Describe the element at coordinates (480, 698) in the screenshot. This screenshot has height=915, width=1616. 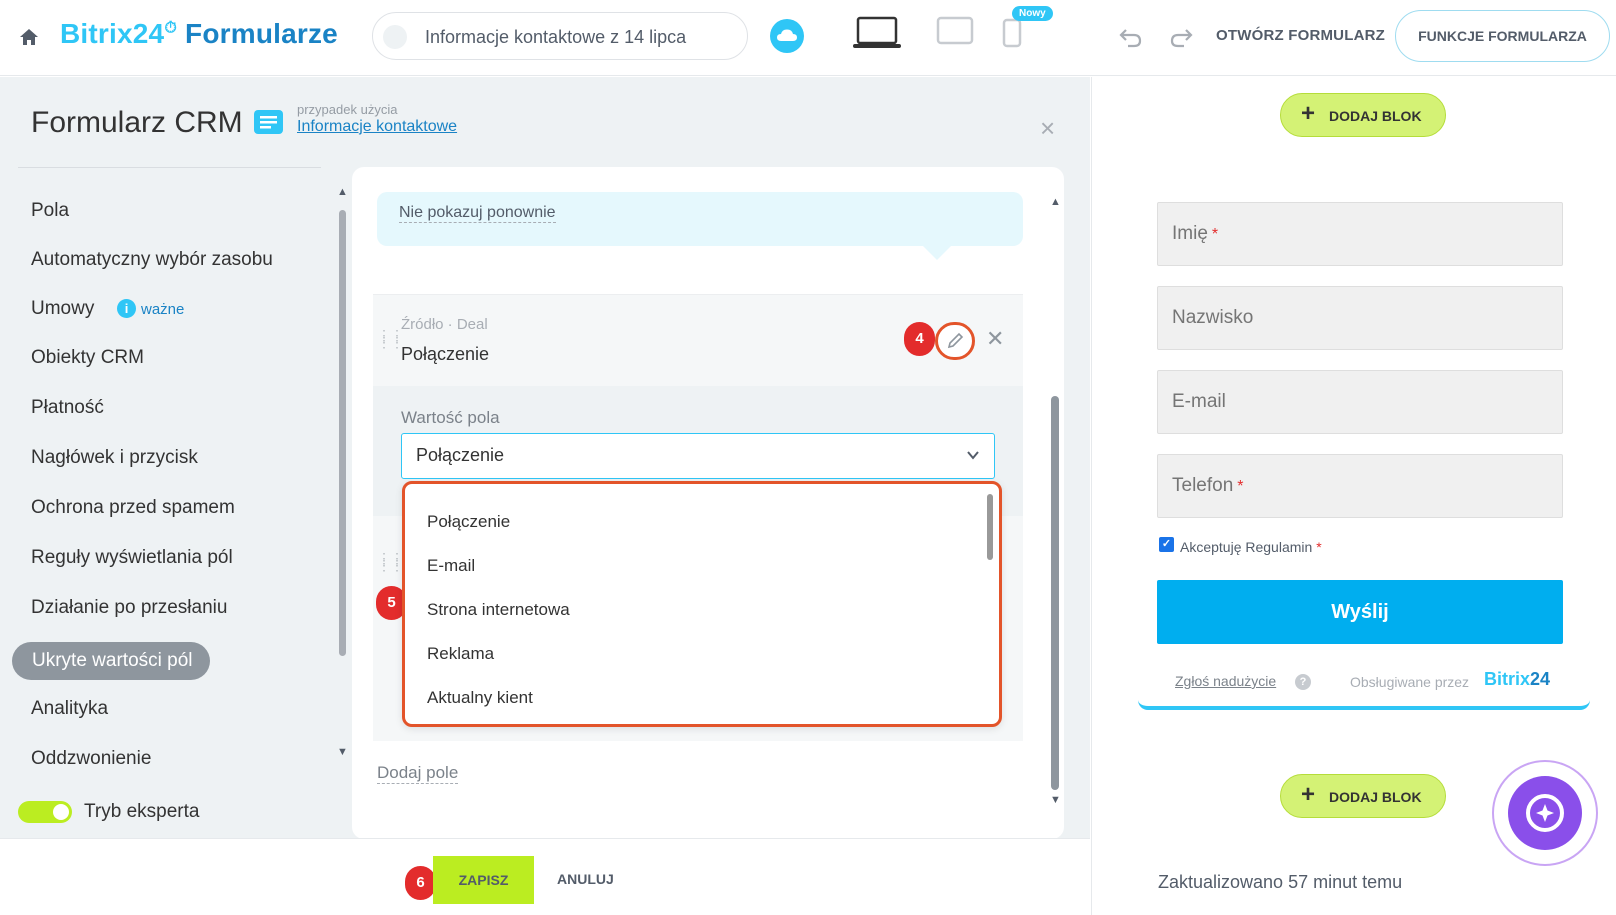
I see `option-current-client: Aktualny kient` at that location.